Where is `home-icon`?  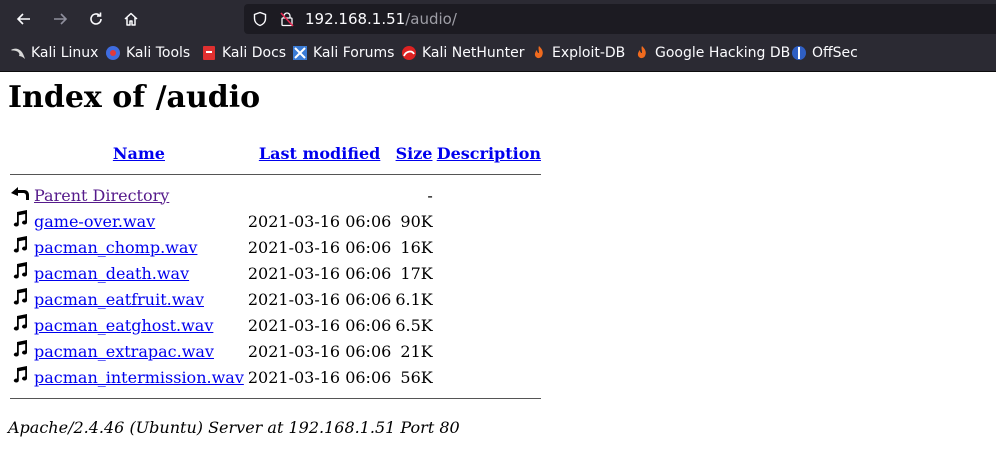 home-icon is located at coordinates (131, 19).